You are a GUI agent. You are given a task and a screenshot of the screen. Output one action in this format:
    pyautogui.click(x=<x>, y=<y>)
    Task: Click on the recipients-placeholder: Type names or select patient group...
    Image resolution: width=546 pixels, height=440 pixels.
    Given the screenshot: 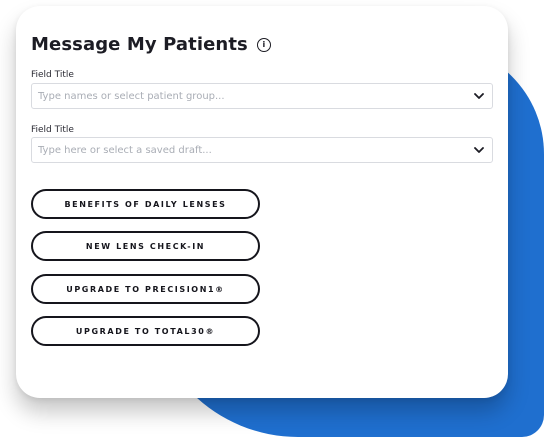 What is the action you would take?
    pyautogui.click(x=131, y=96)
    